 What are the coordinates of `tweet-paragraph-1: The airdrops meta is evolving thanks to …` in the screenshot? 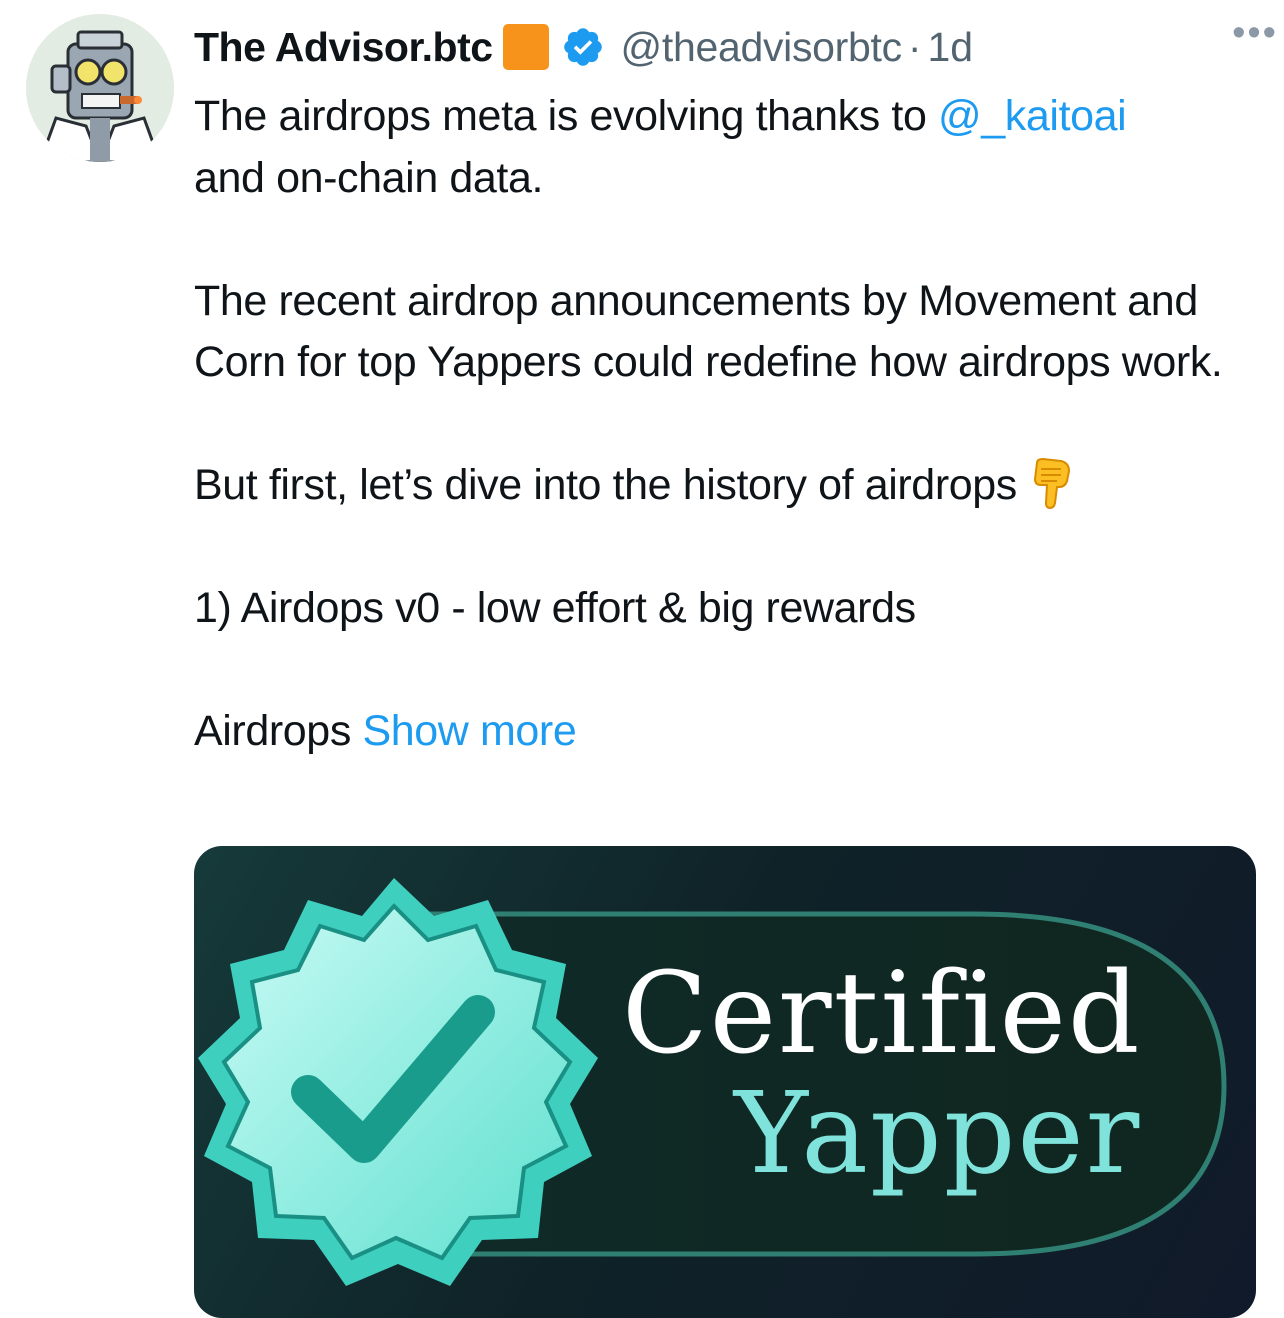 It's located at (729, 147).